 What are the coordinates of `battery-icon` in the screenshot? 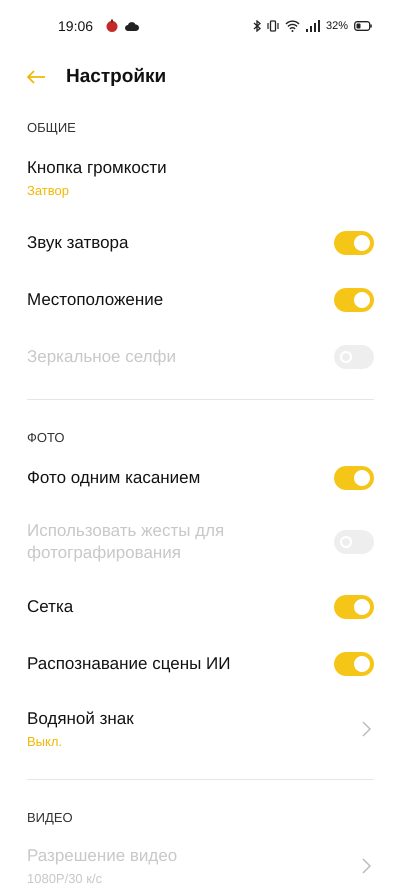 It's located at (363, 26).